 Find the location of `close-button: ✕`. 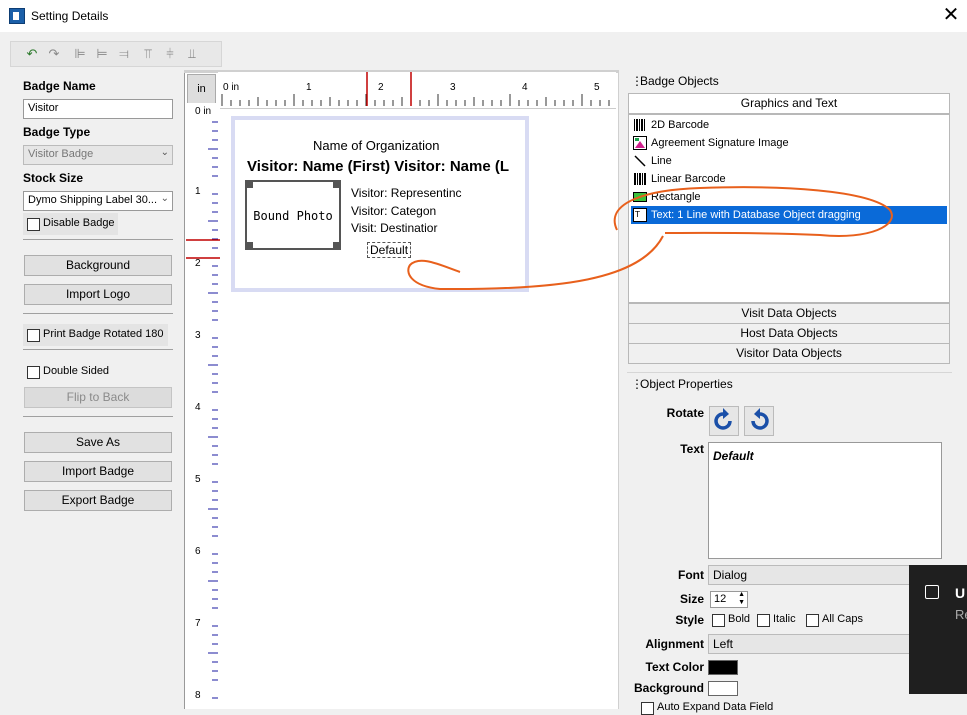

close-button: ✕ is located at coordinates (951, 16).